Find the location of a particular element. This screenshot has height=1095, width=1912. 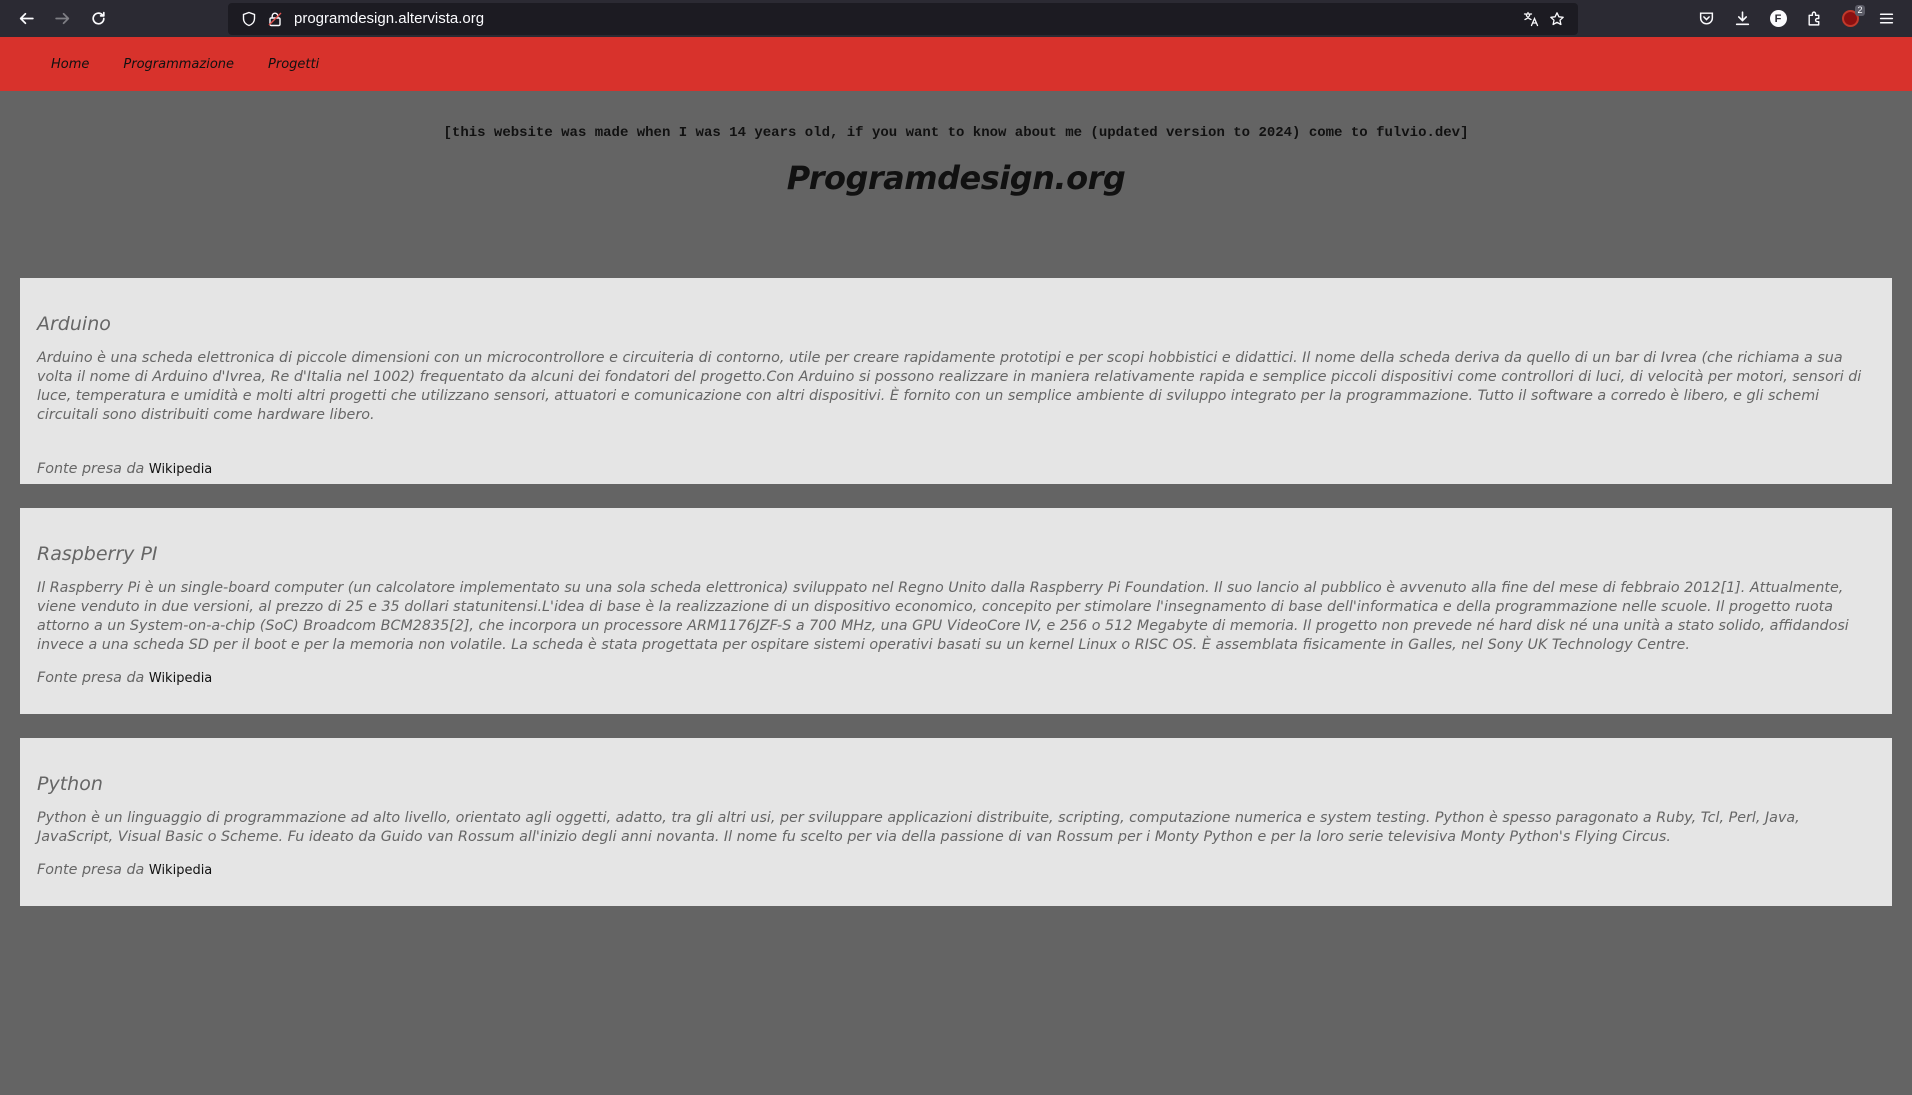

pocket-button is located at coordinates (1706, 19).